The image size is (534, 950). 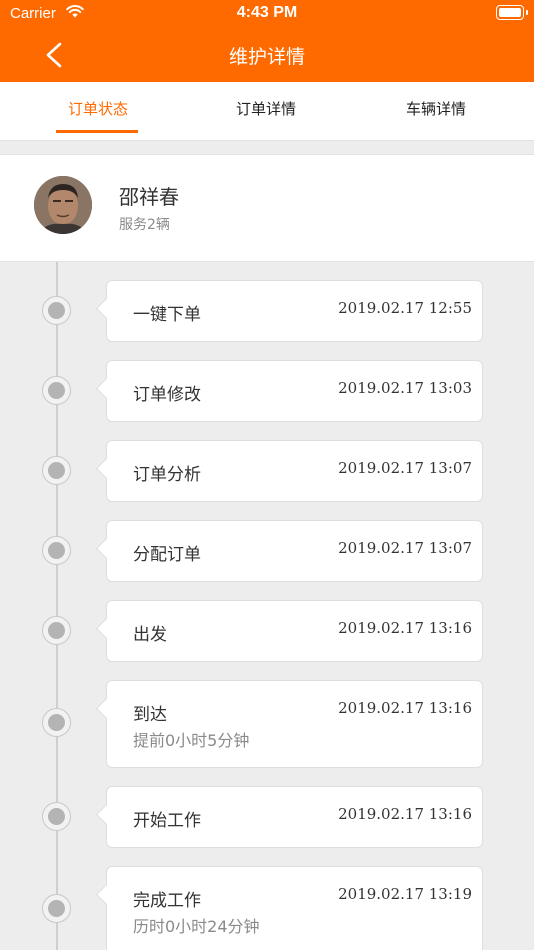 I want to click on timeline-item-order-assigned: 分配订单 2019.02.17 13:07, so click(x=294, y=551).